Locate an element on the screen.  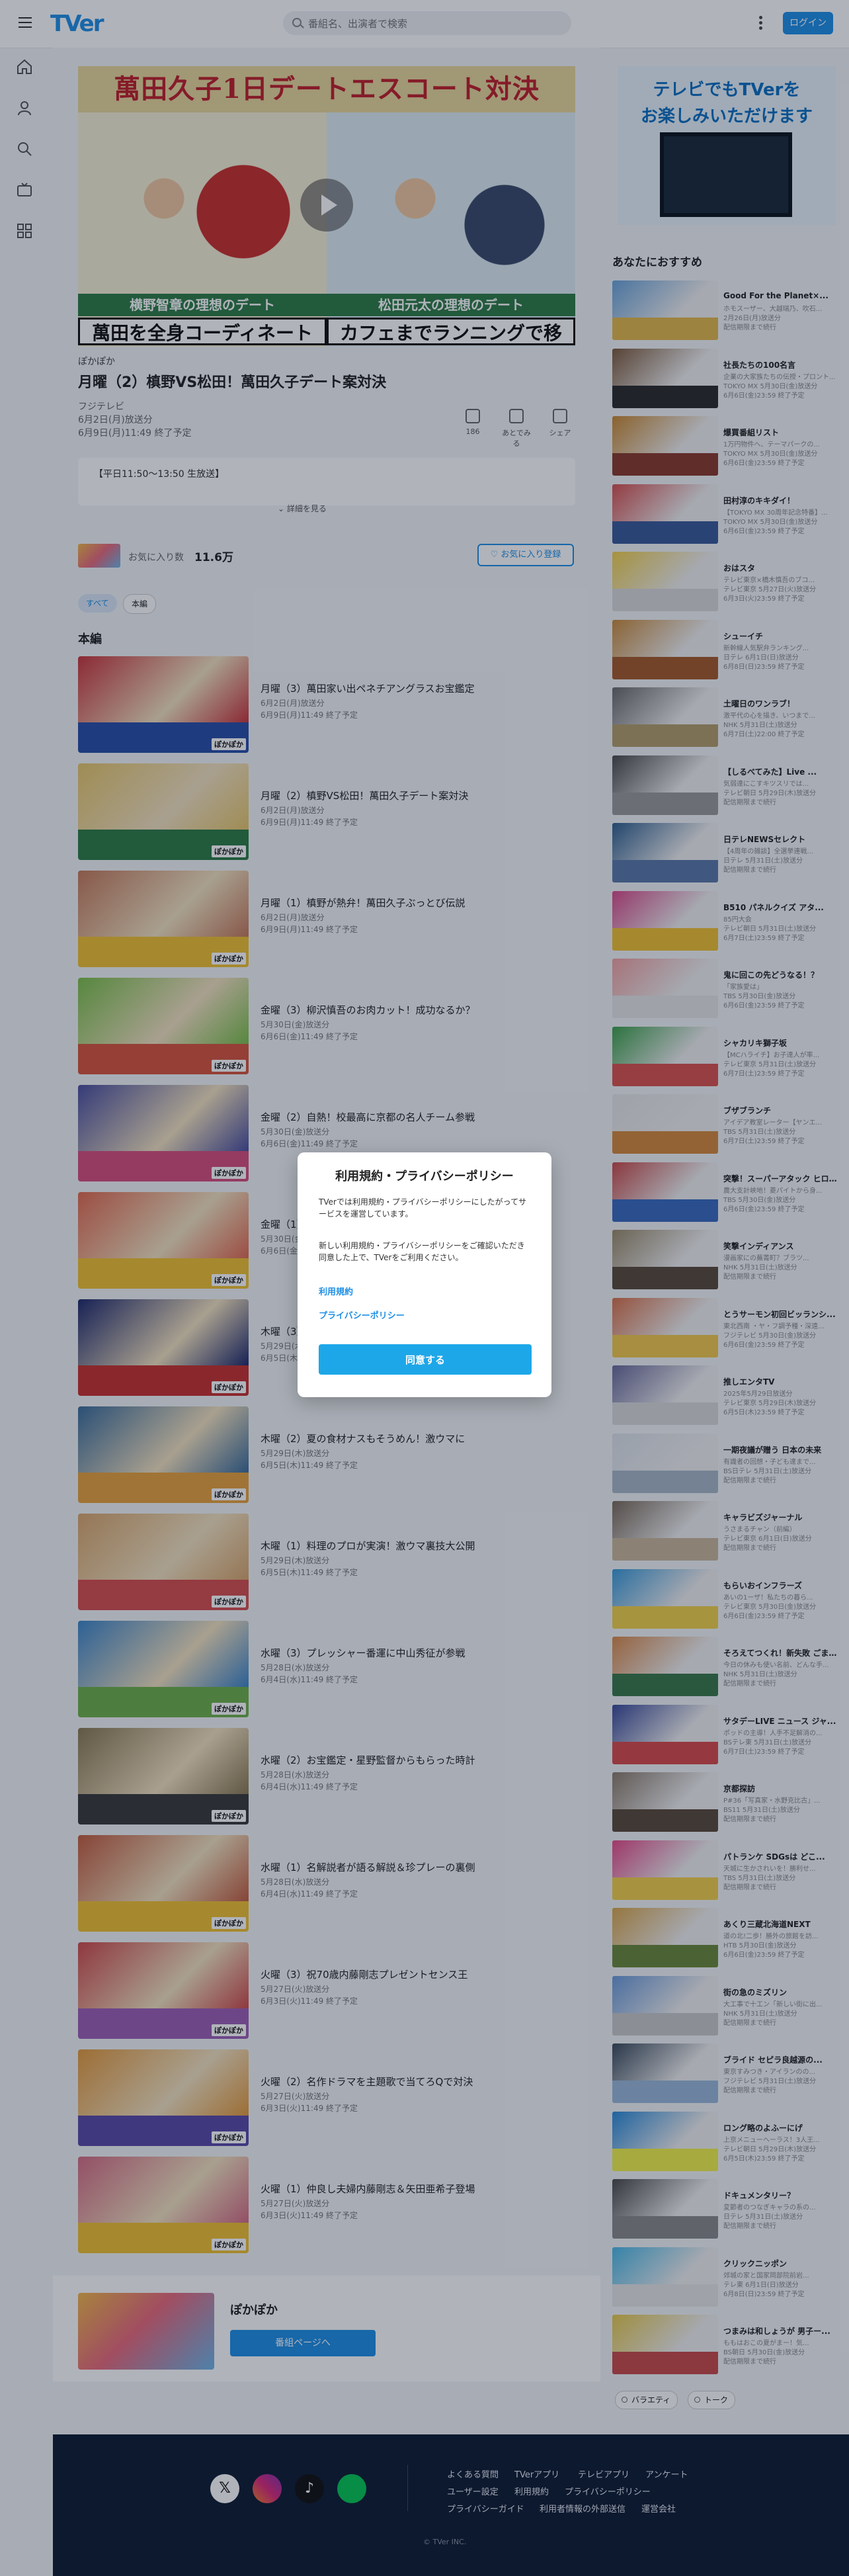
privacy-link: プライバシーポリシー is located at coordinates (362, 1315).